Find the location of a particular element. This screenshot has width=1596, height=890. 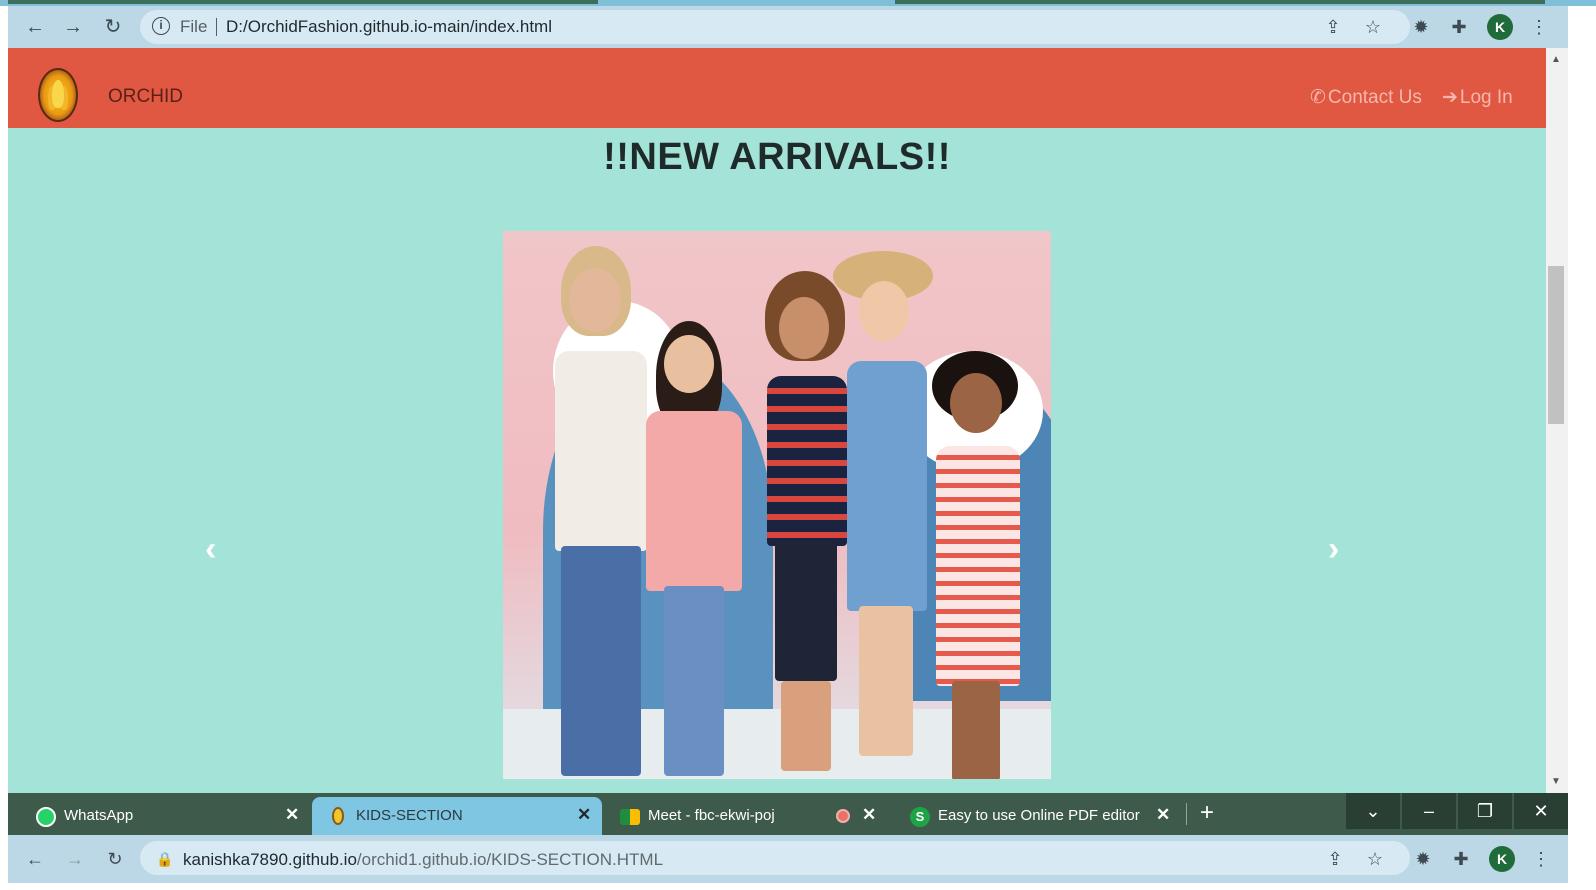

minimize-icon: – is located at coordinates (1429, 811).